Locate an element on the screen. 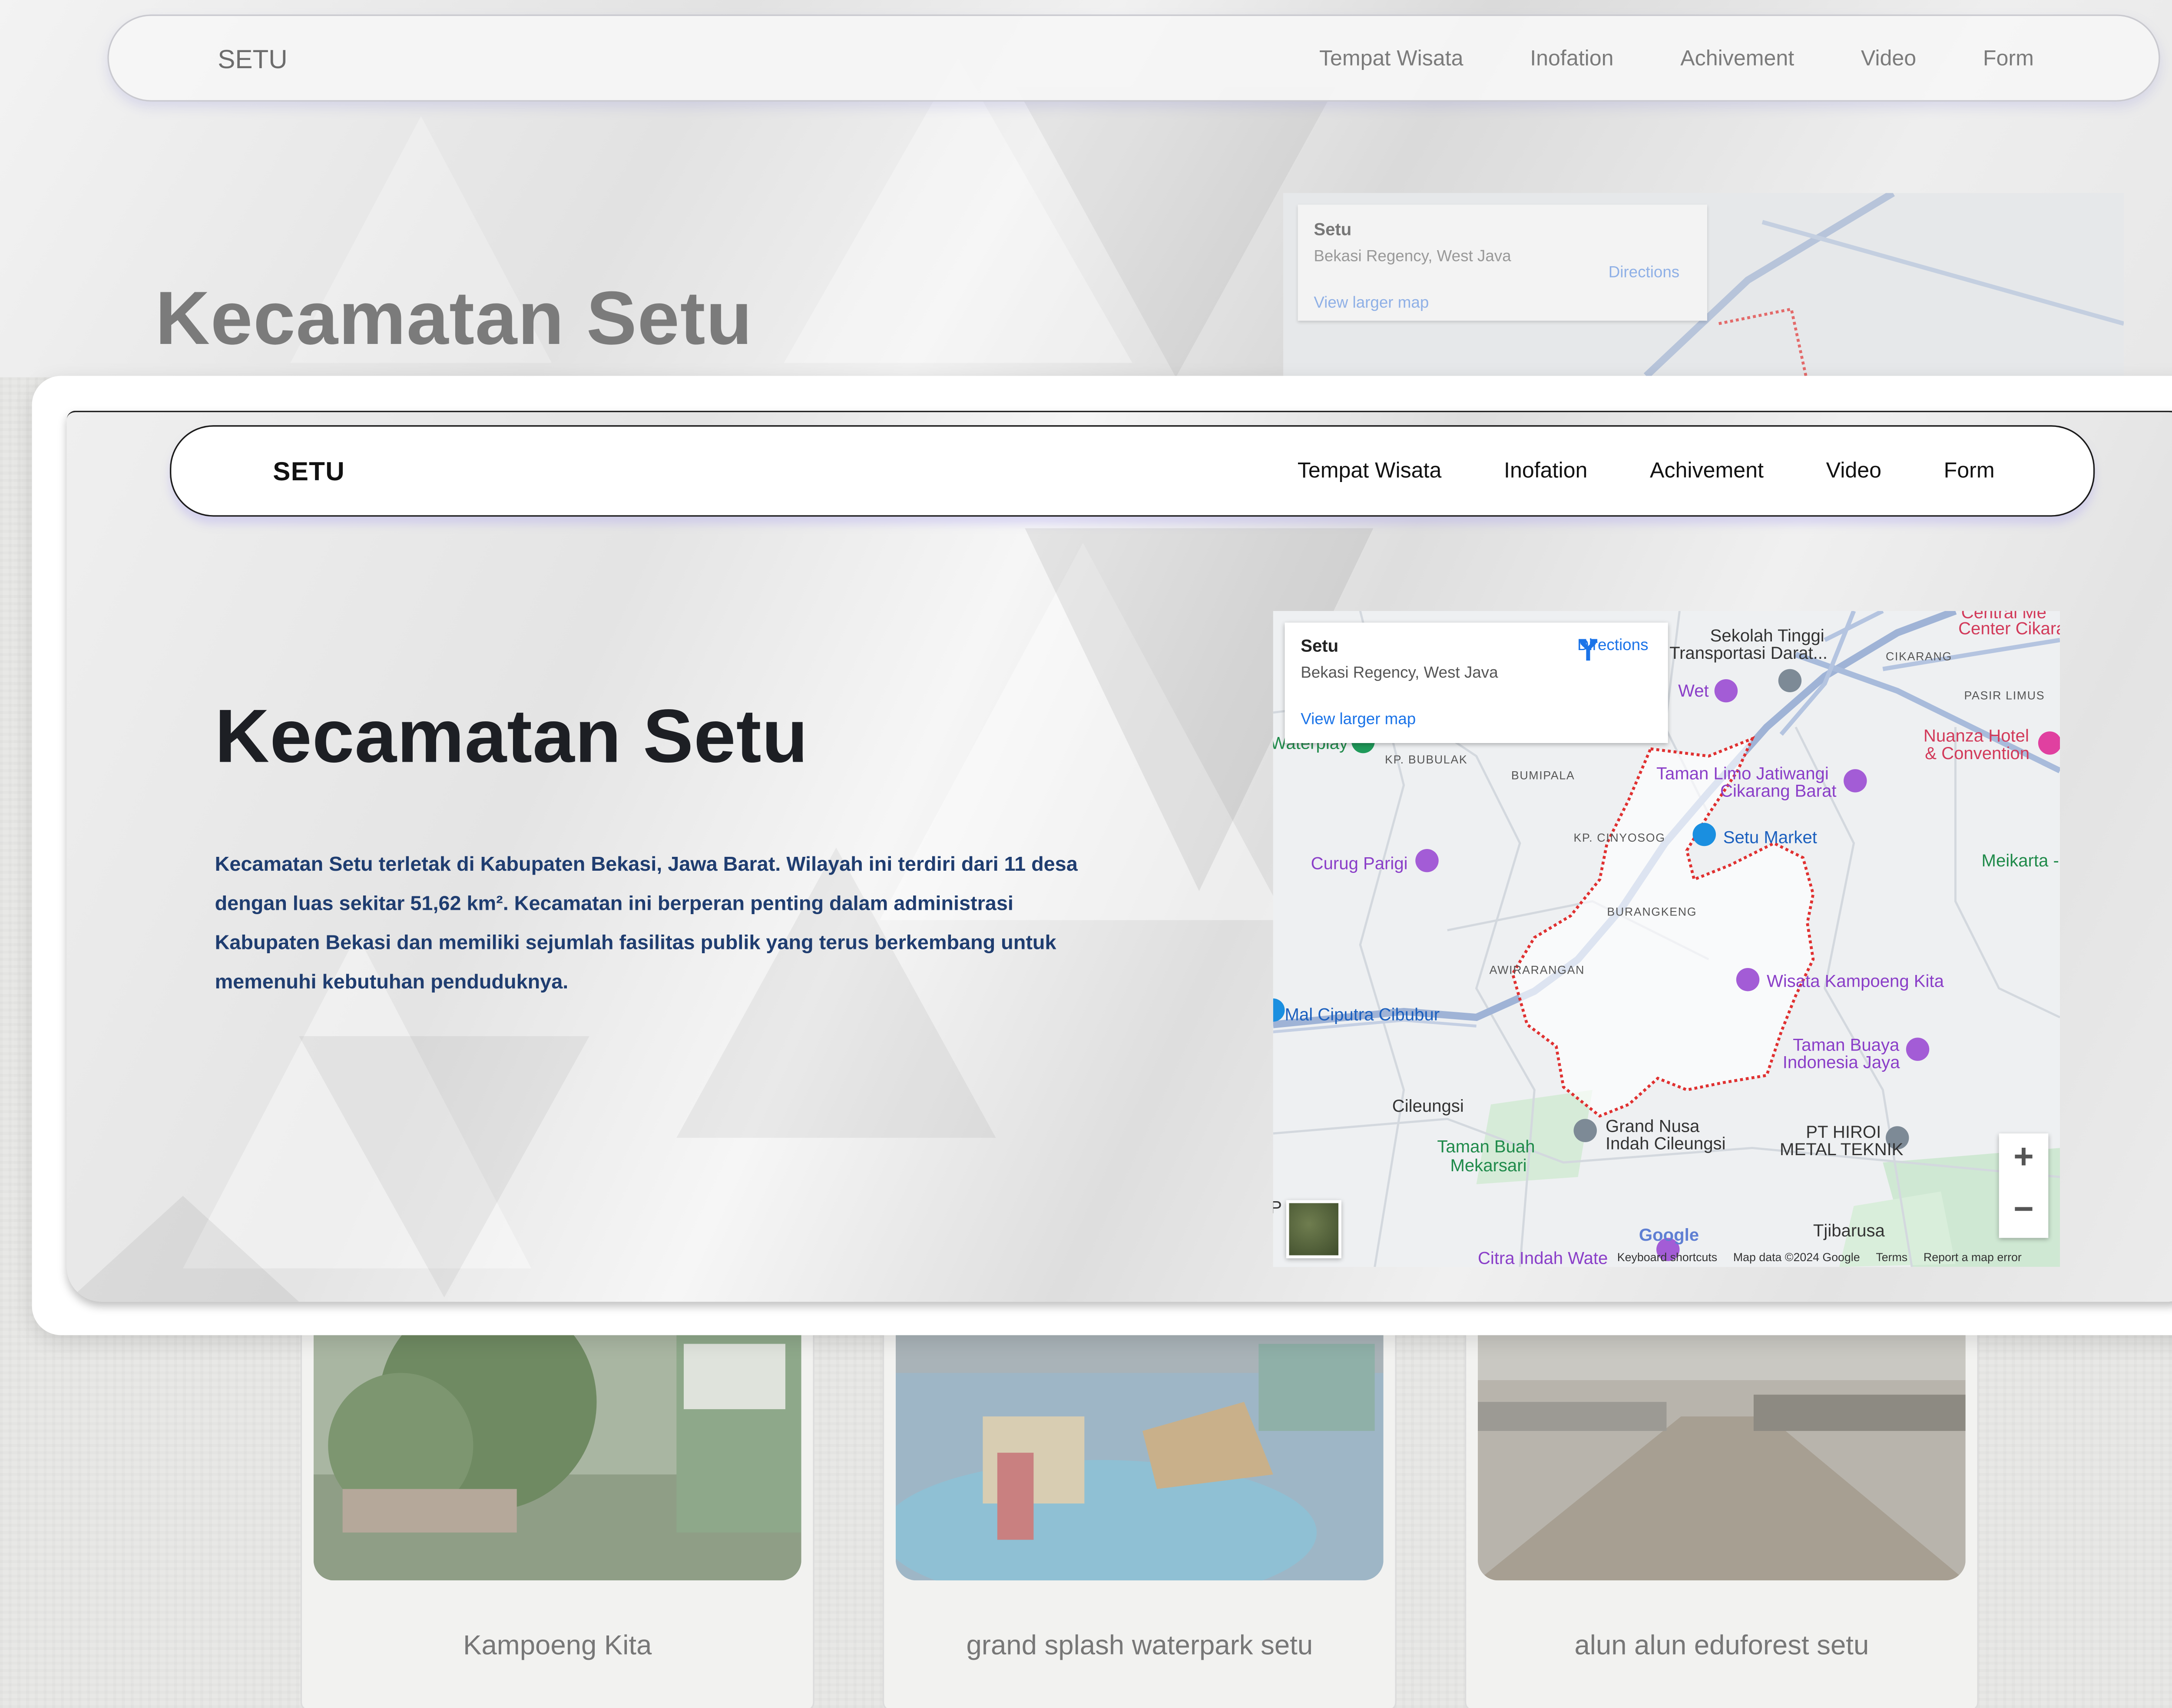  zoom-in-button: + is located at coordinates (2024, 1159).